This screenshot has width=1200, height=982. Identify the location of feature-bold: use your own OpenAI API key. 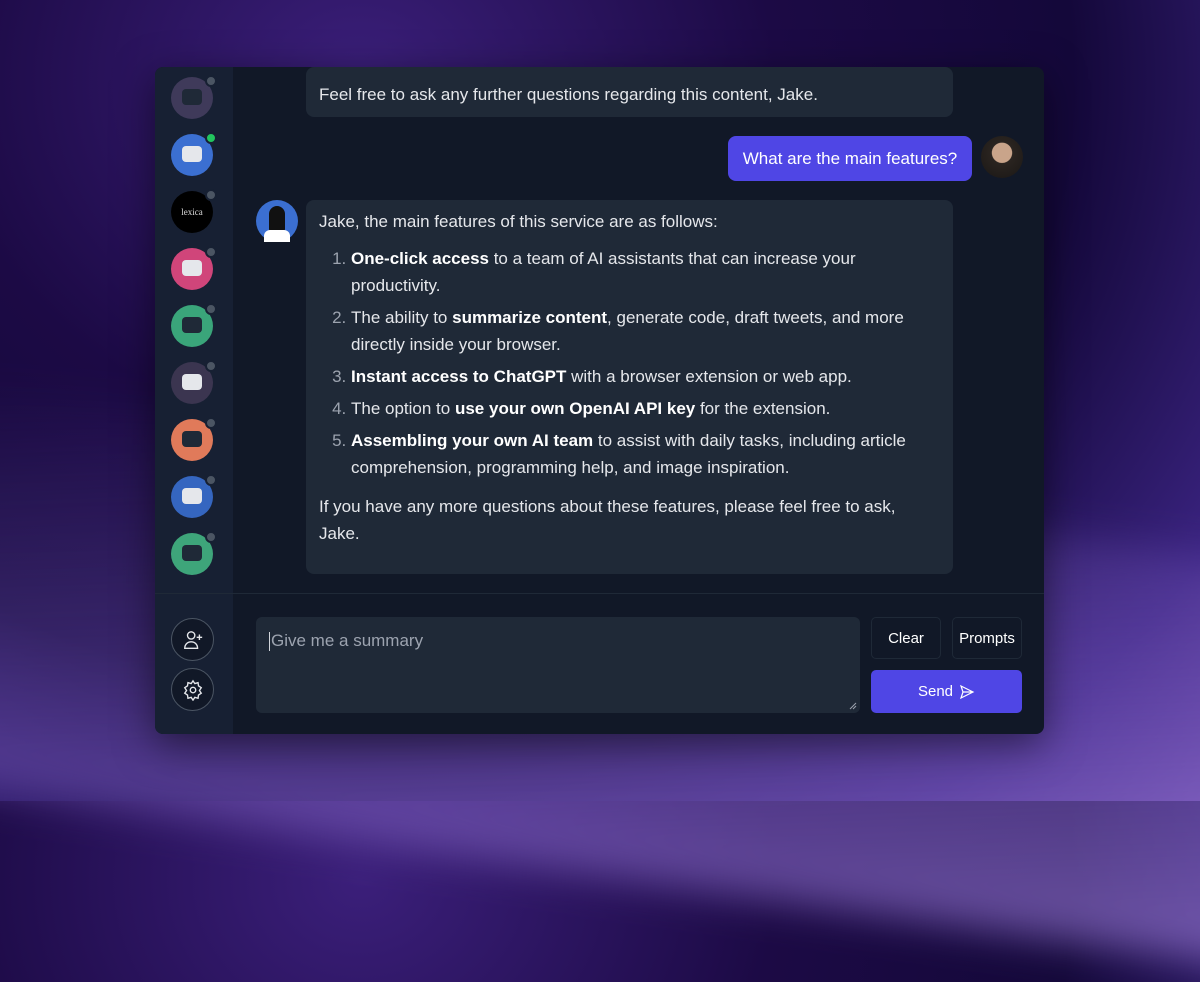
(575, 408).